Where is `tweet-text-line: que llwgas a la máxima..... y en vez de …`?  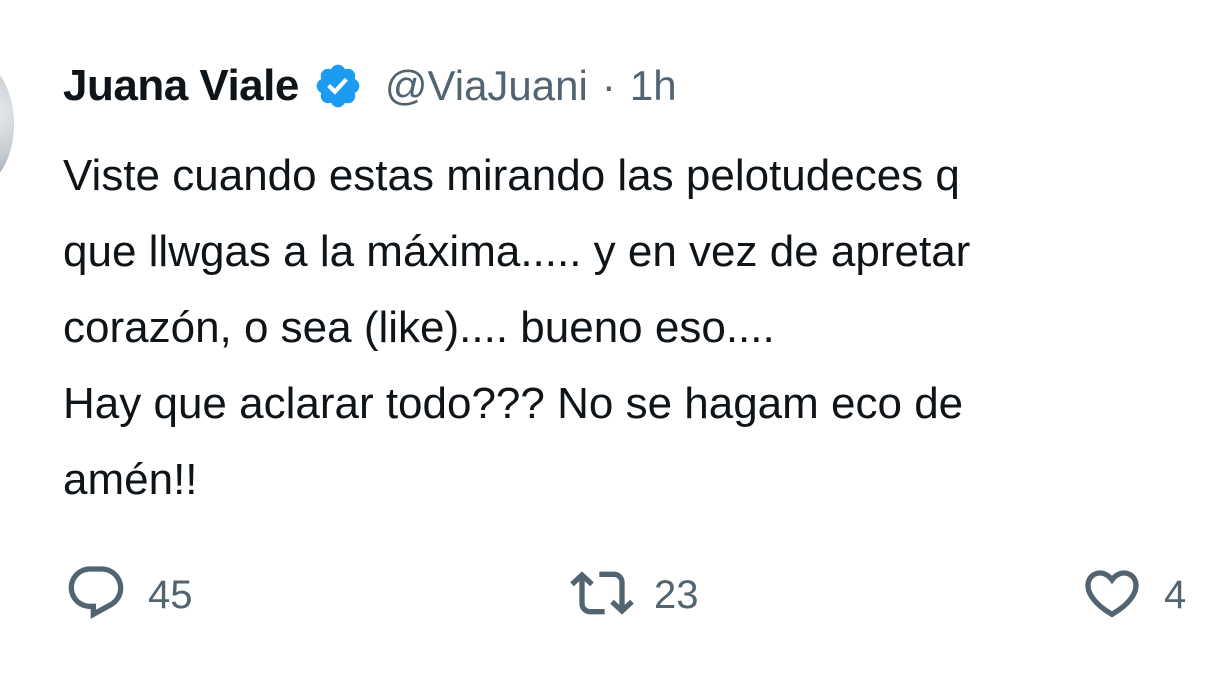 tweet-text-line: que llwgas a la máxima..... y en vez de … is located at coordinates (517, 251).